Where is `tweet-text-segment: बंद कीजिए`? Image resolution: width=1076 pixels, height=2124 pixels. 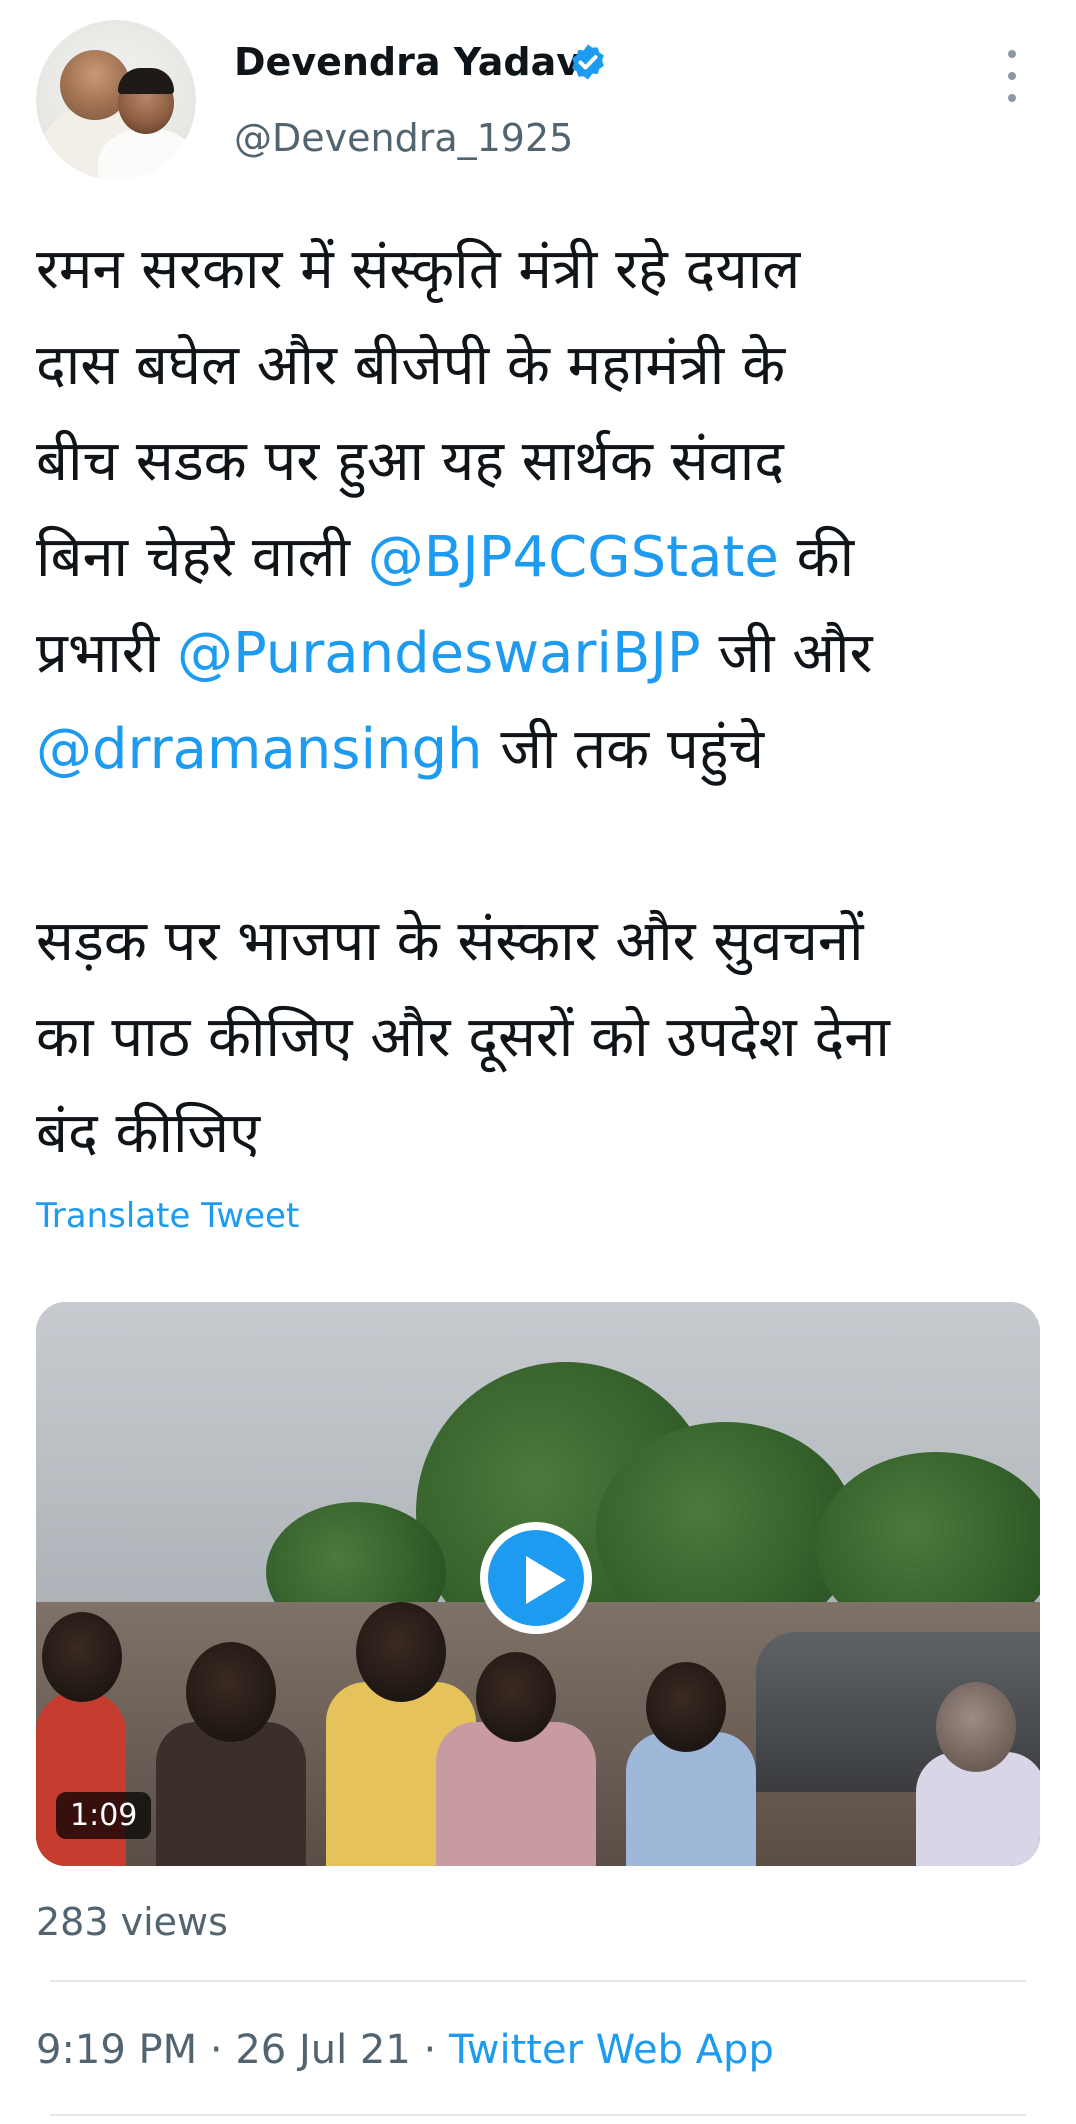 tweet-text-segment: बंद कीजिए is located at coordinates (148, 1133).